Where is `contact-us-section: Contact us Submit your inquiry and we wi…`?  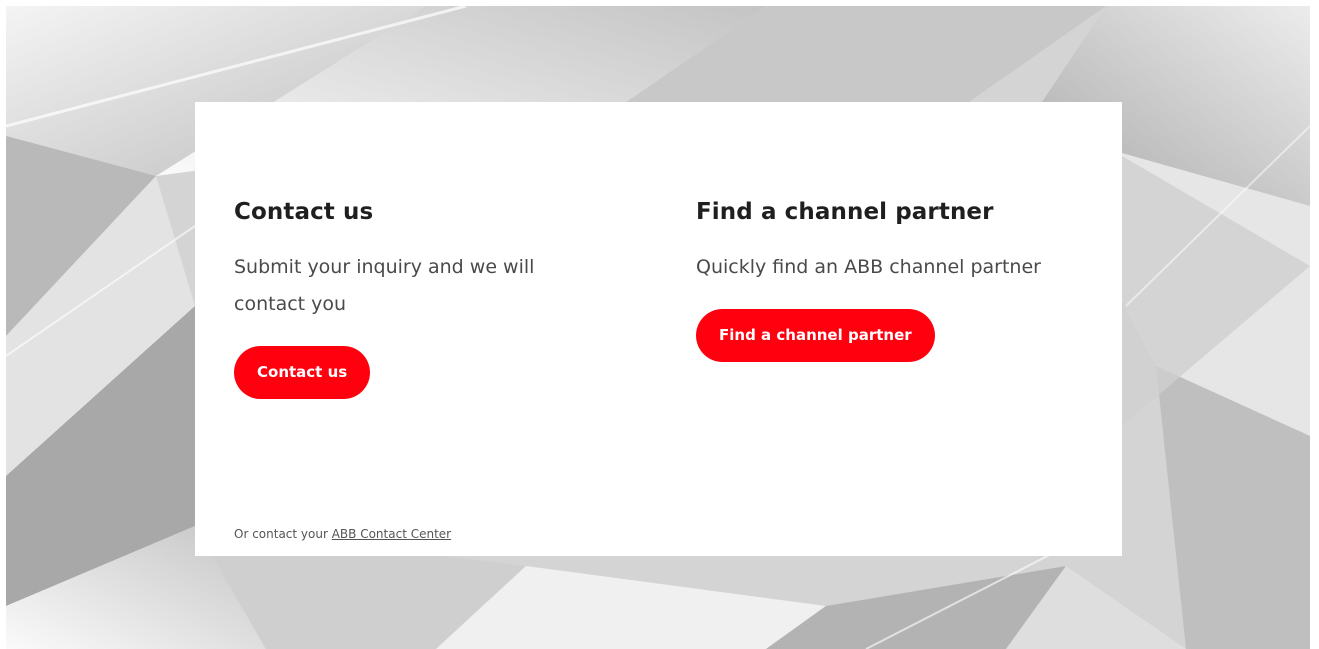
contact-us-section: Contact us Submit your inquiry and we wi… is located at coordinates (424, 298).